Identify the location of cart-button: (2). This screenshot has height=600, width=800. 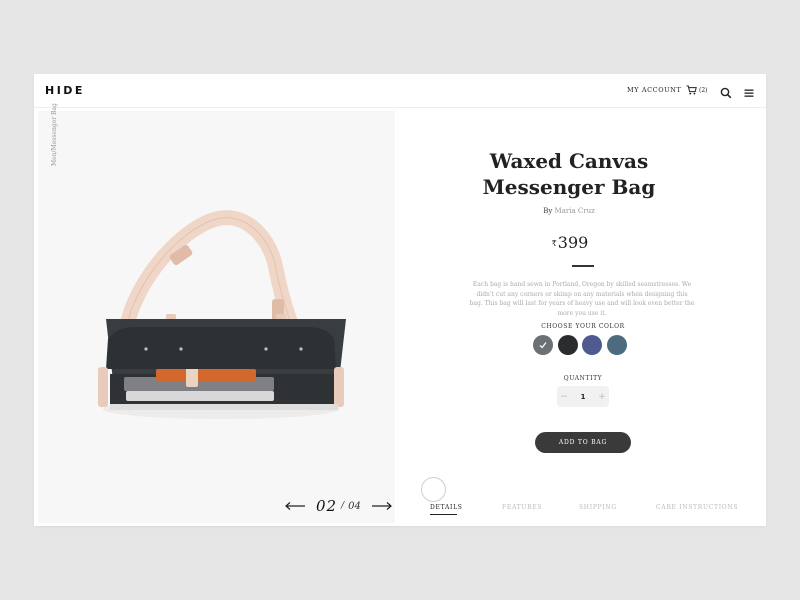
(697, 90).